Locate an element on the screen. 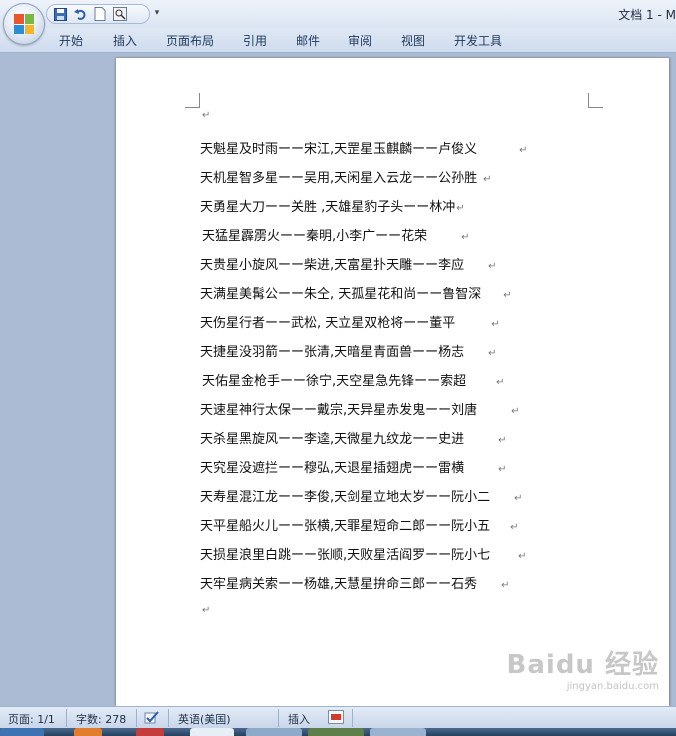 The width and height of the screenshot is (676, 736). document-line: 天伤星行者ーー武松, 天立星双枪将ーー董平 ↵ is located at coordinates (350, 322).